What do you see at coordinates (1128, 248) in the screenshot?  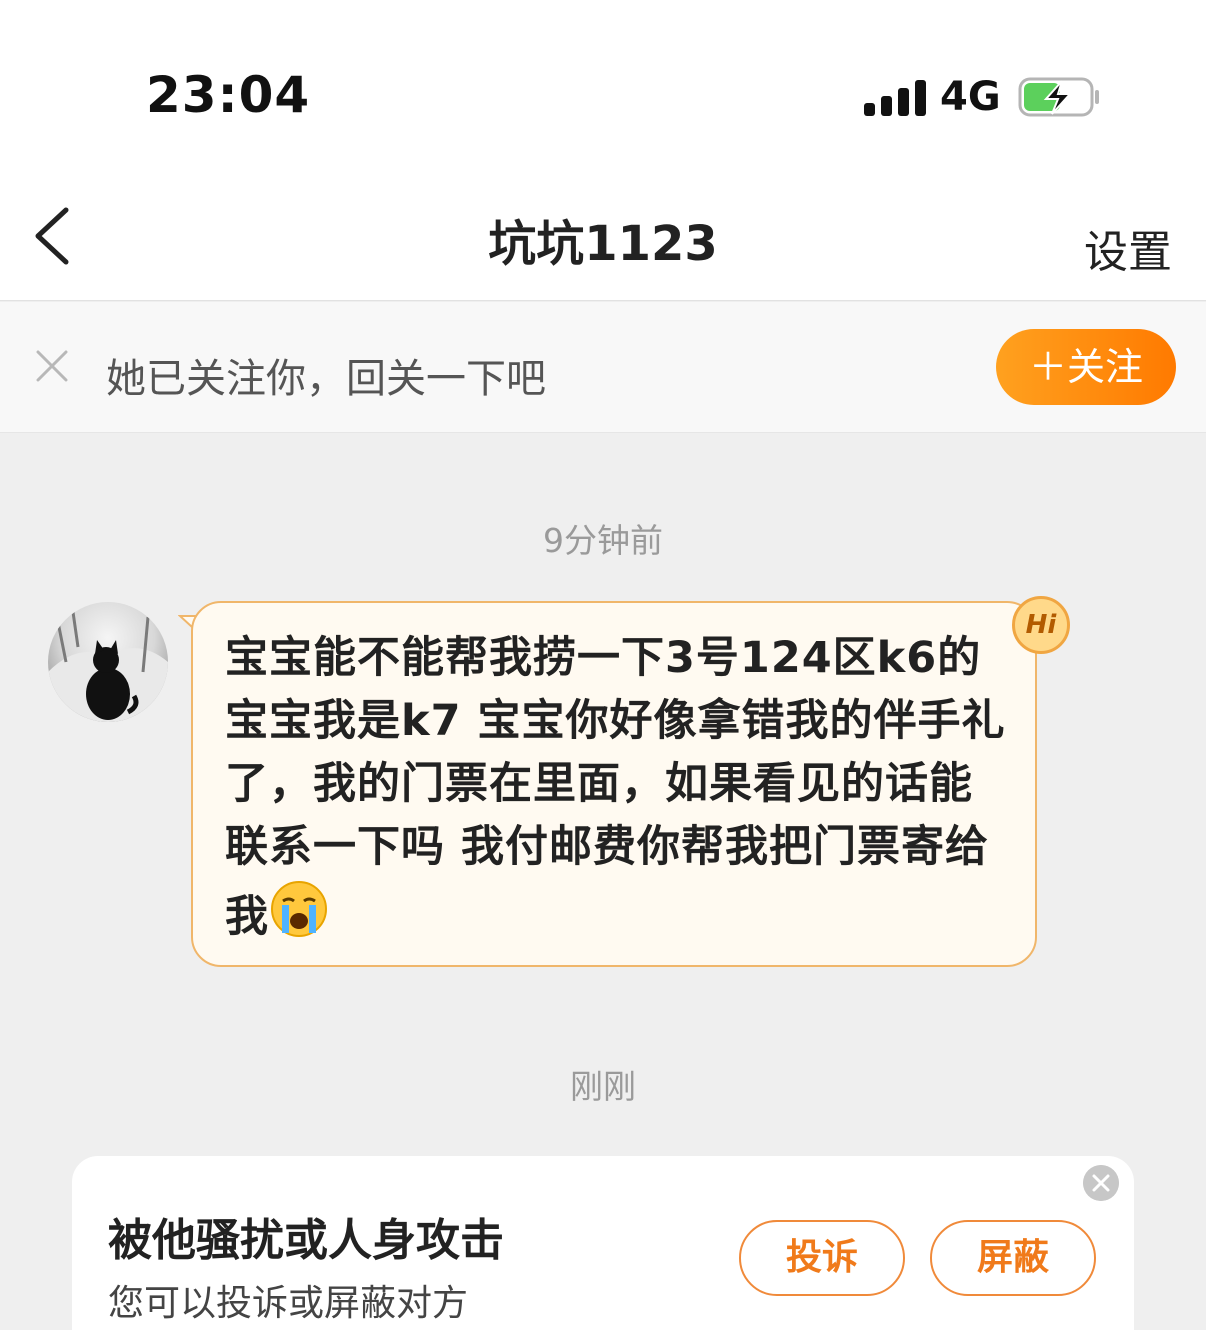 I see `settings-button: 设置` at bounding box center [1128, 248].